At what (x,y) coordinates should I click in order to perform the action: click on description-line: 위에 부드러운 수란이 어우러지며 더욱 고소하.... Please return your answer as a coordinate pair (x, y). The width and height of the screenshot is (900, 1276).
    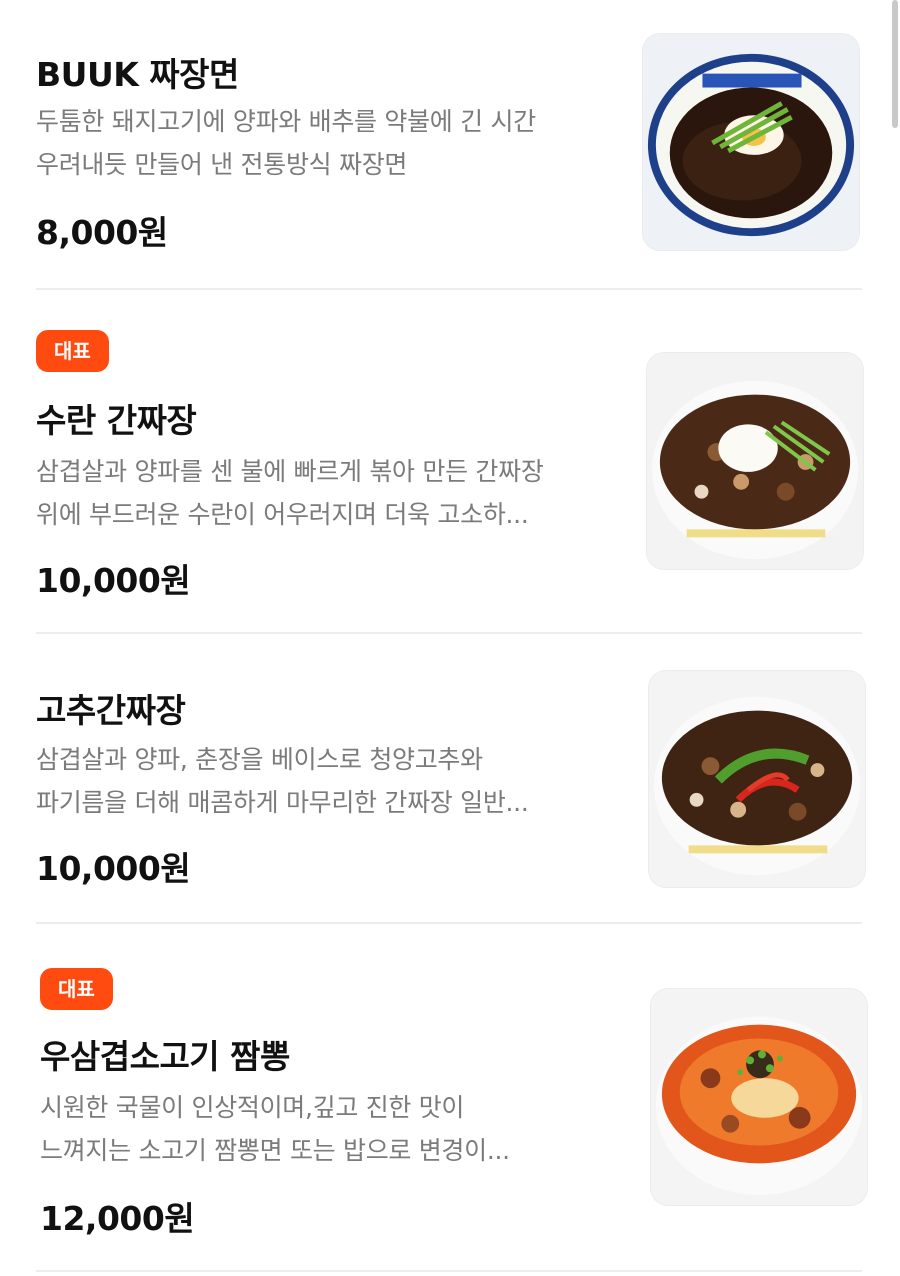
    Looking at the image, I should click on (282, 514).